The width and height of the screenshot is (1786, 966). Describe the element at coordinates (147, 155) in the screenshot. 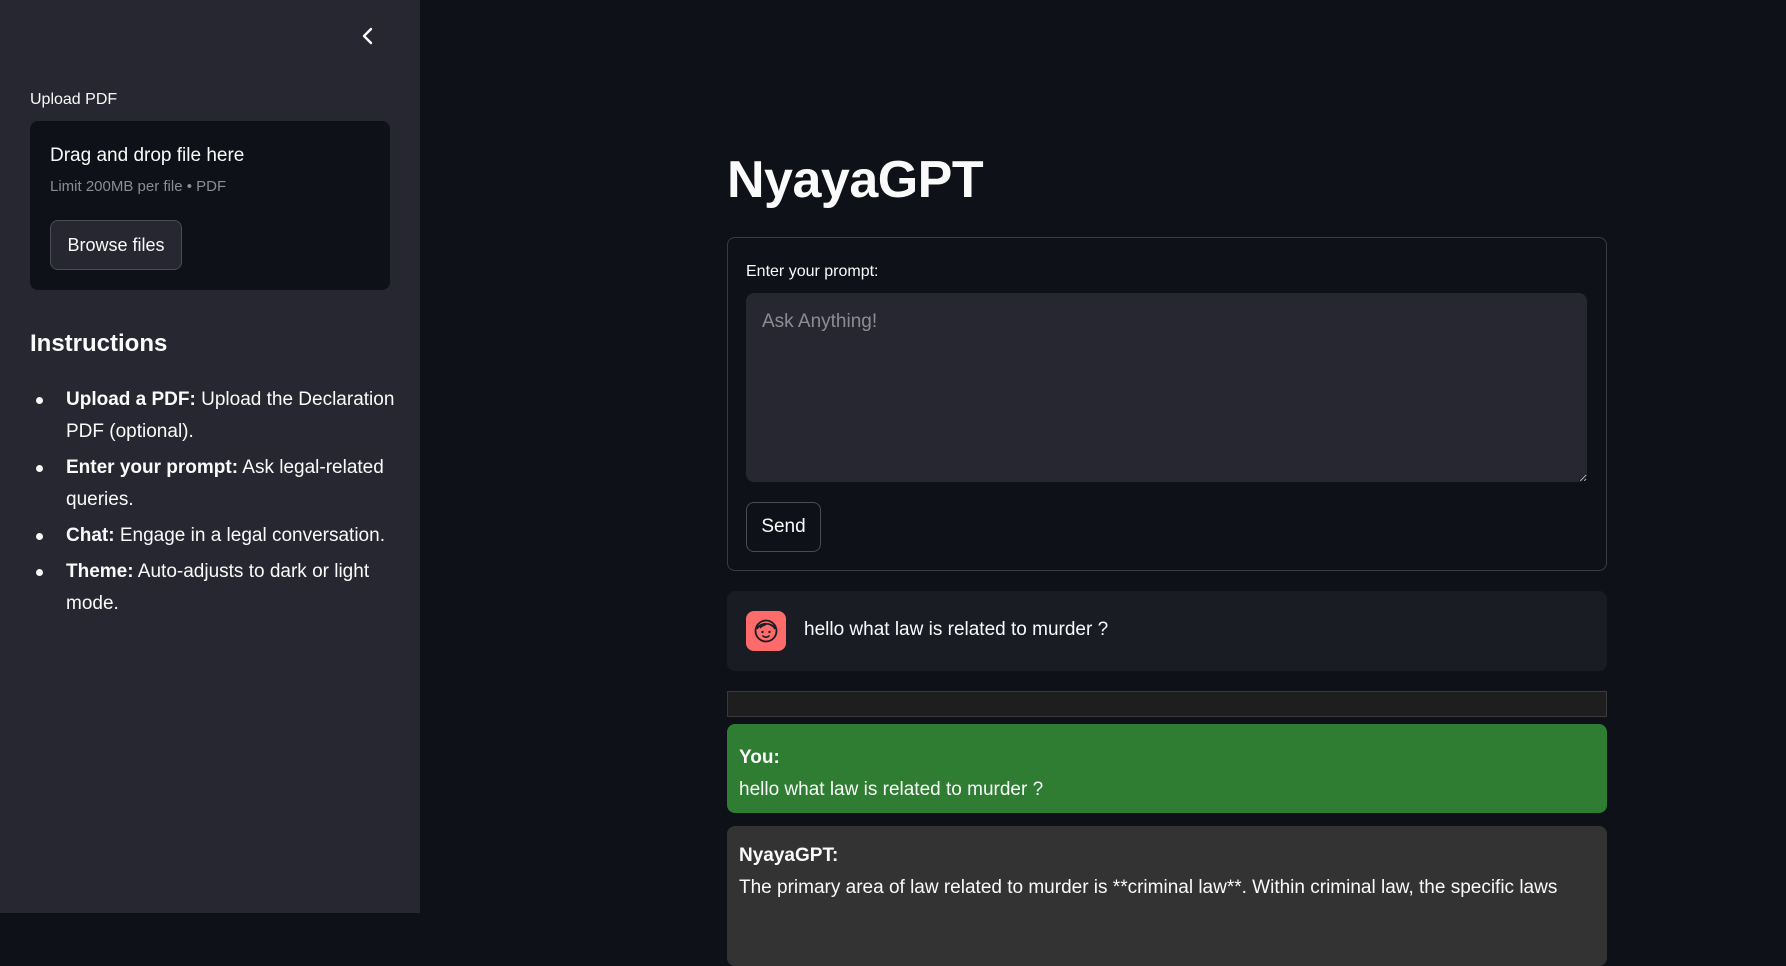

I see `dropzone-title: Drag and drop file here` at that location.